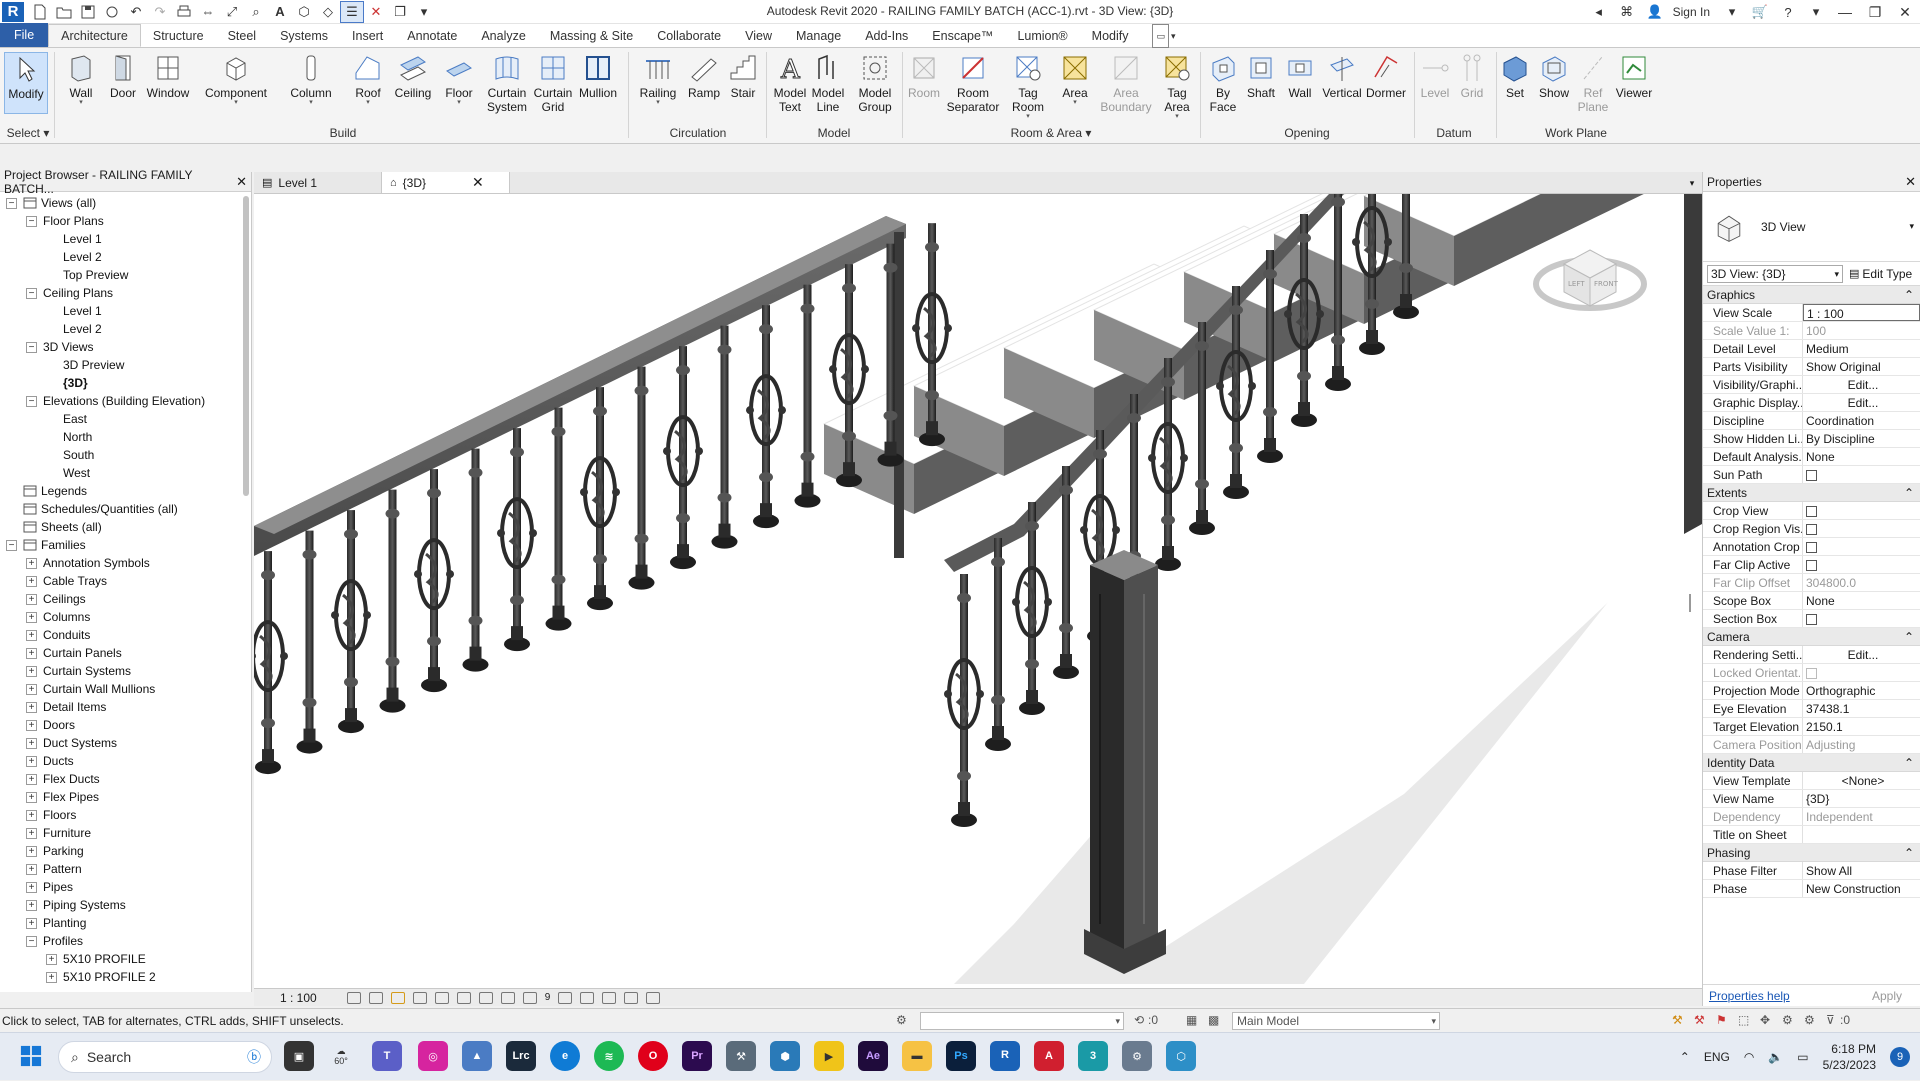  Describe the element at coordinates (741, 1056) in the screenshot. I see `app-icon: ⚒` at that location.